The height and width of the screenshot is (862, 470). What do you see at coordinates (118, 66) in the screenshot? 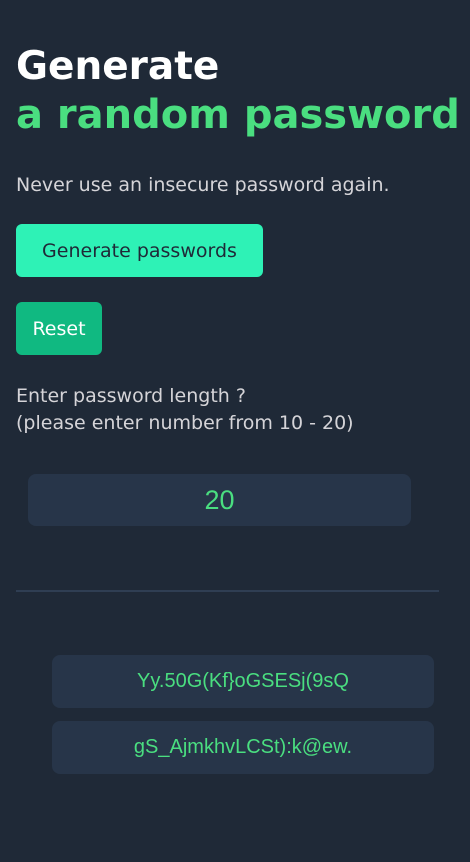
I see `page-title: Generate` at bounding box center [118, 66].